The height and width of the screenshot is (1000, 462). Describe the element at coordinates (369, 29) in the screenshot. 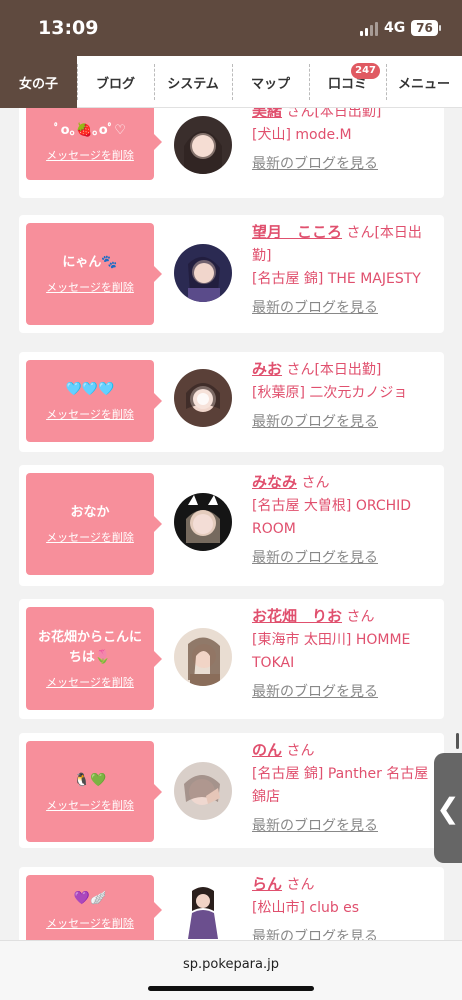

I see `signal-icon` at that location.